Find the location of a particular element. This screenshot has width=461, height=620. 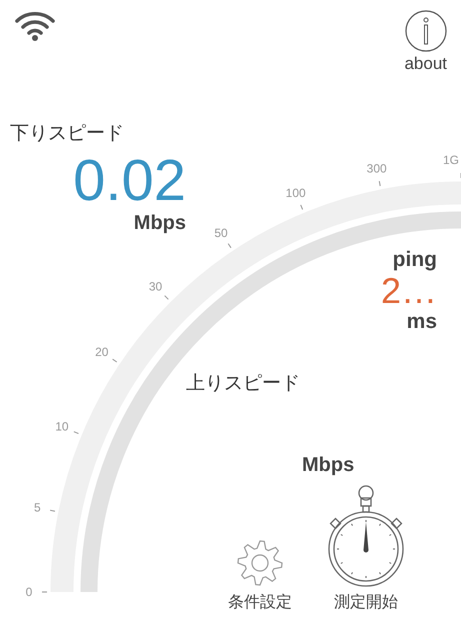

tick-label: 1G is located at coordinates (450, 160).